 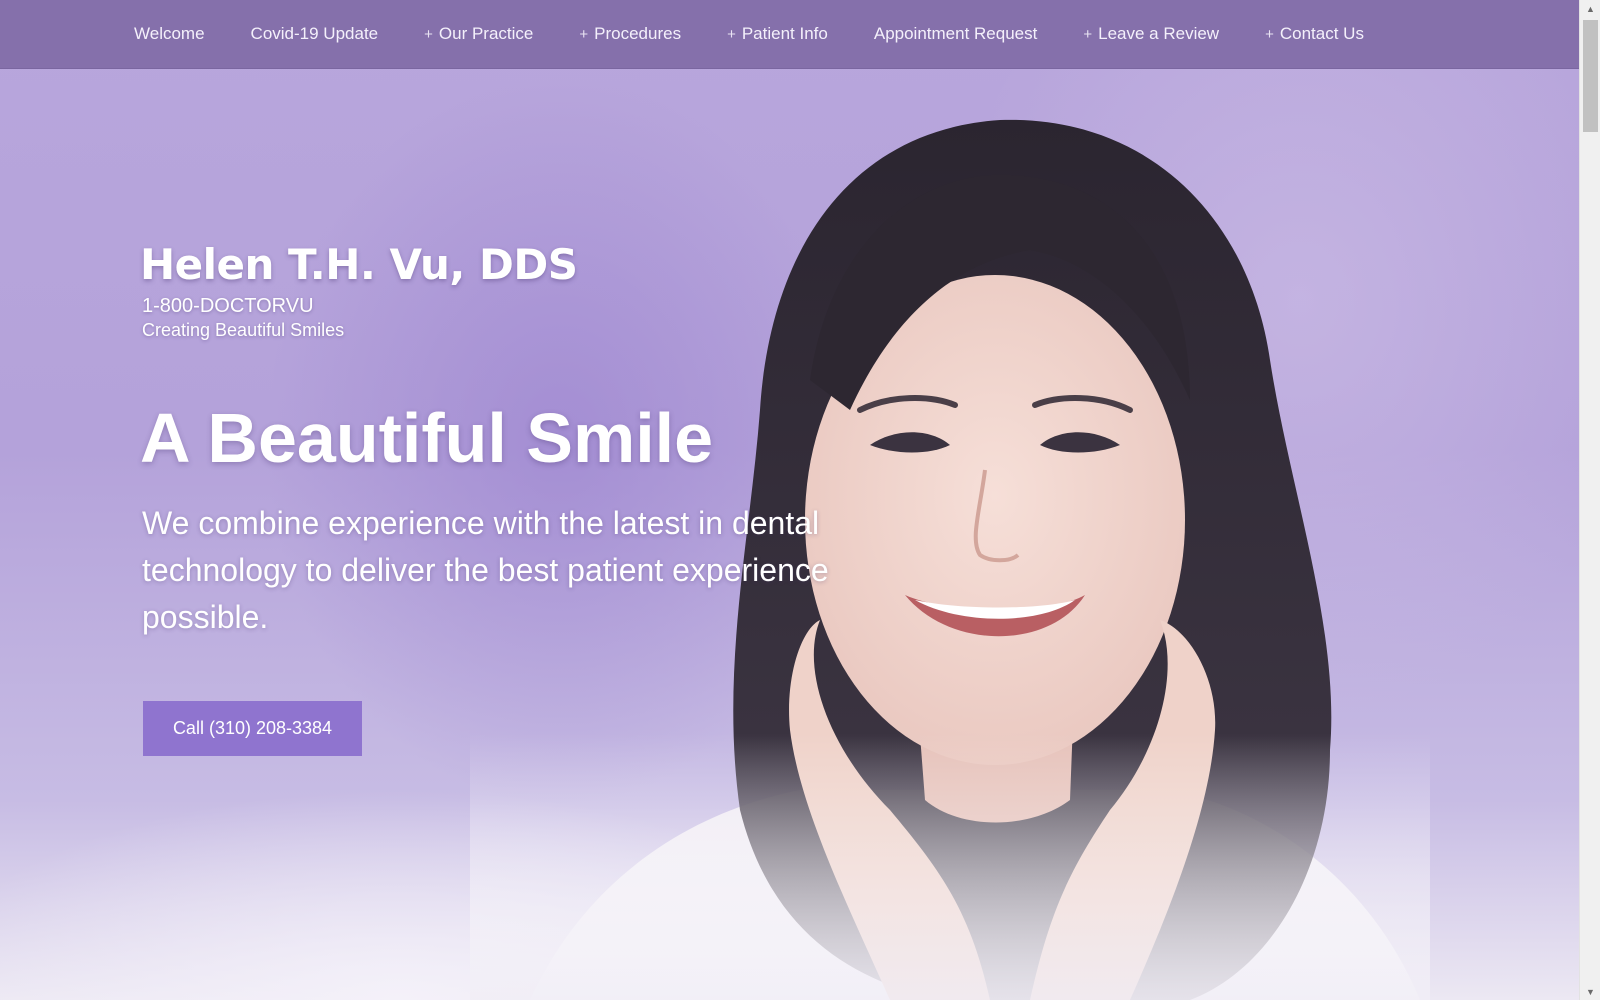 I want to click on nav-item-our-practice: + Our Practice, so click(x=478, y=34).